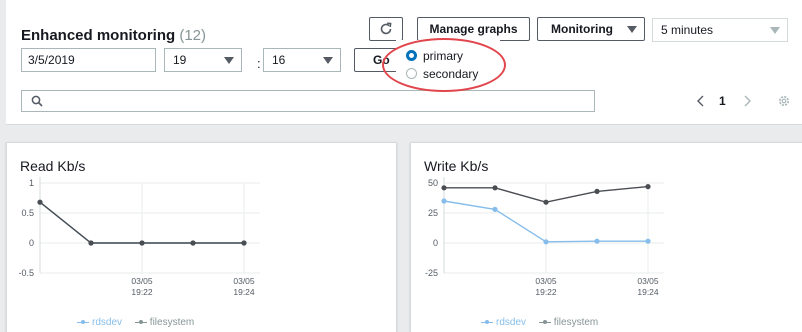 The image size is (802, 332). Describe the element at coordinates (722, 101) in the screenshot. I see `page-number: 1` at that location.